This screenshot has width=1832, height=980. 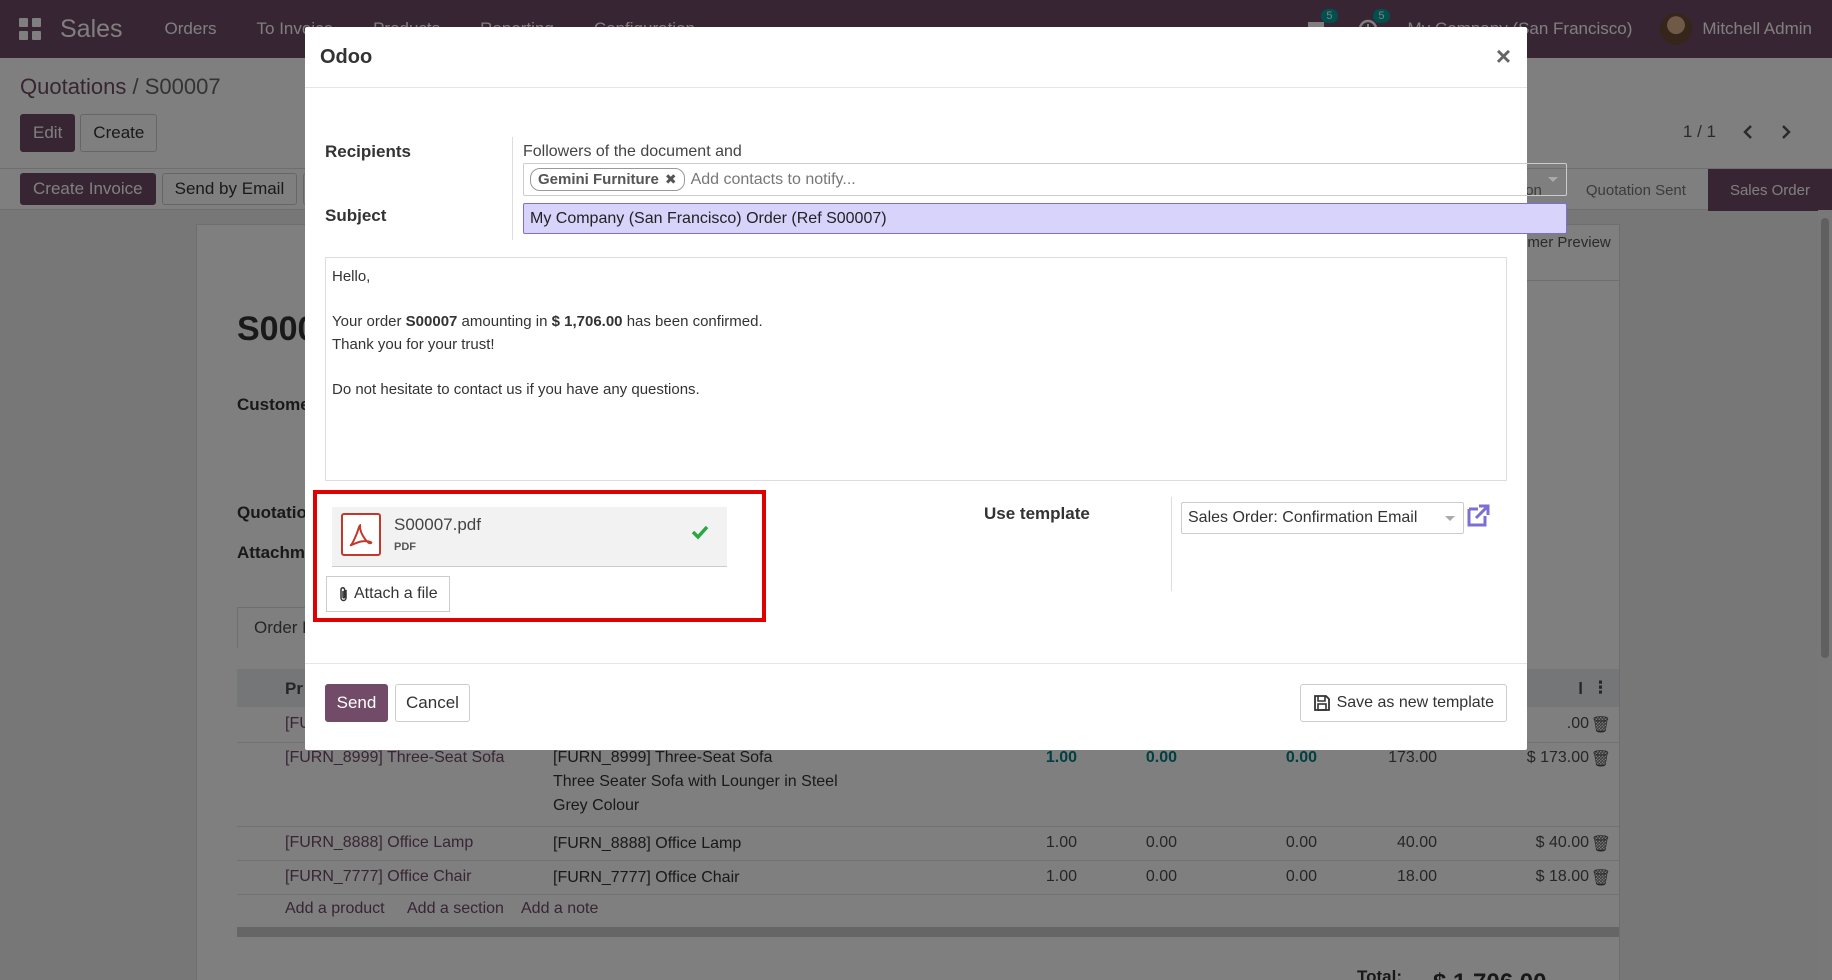 What do you see at coordinates (916, 706) in the screenshot?
I see `dialog-footer: Send Cancel Save as new template` at bounding box center [916, 706].